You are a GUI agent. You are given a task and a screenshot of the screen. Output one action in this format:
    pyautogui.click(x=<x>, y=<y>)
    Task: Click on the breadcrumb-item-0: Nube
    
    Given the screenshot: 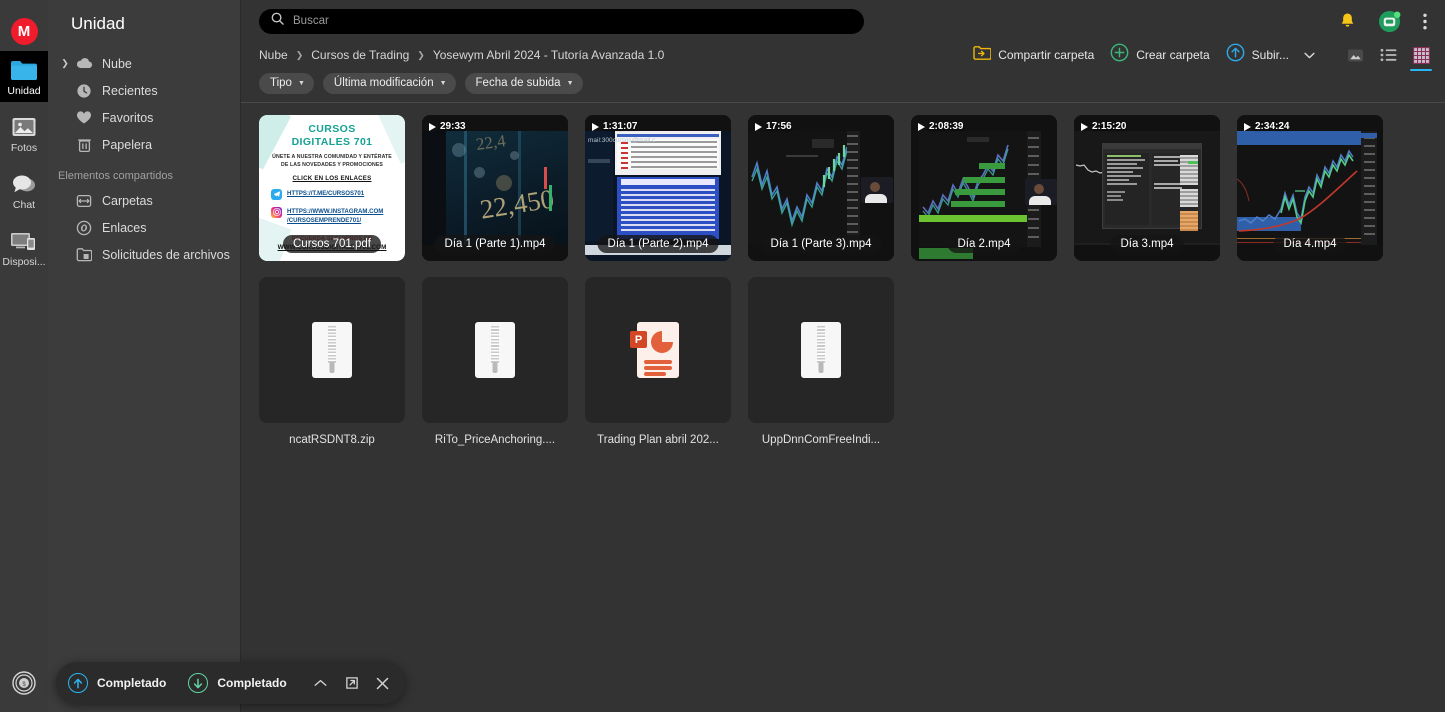 What is the action you would take?
    pyautogui.click(x=273, y=55)
    